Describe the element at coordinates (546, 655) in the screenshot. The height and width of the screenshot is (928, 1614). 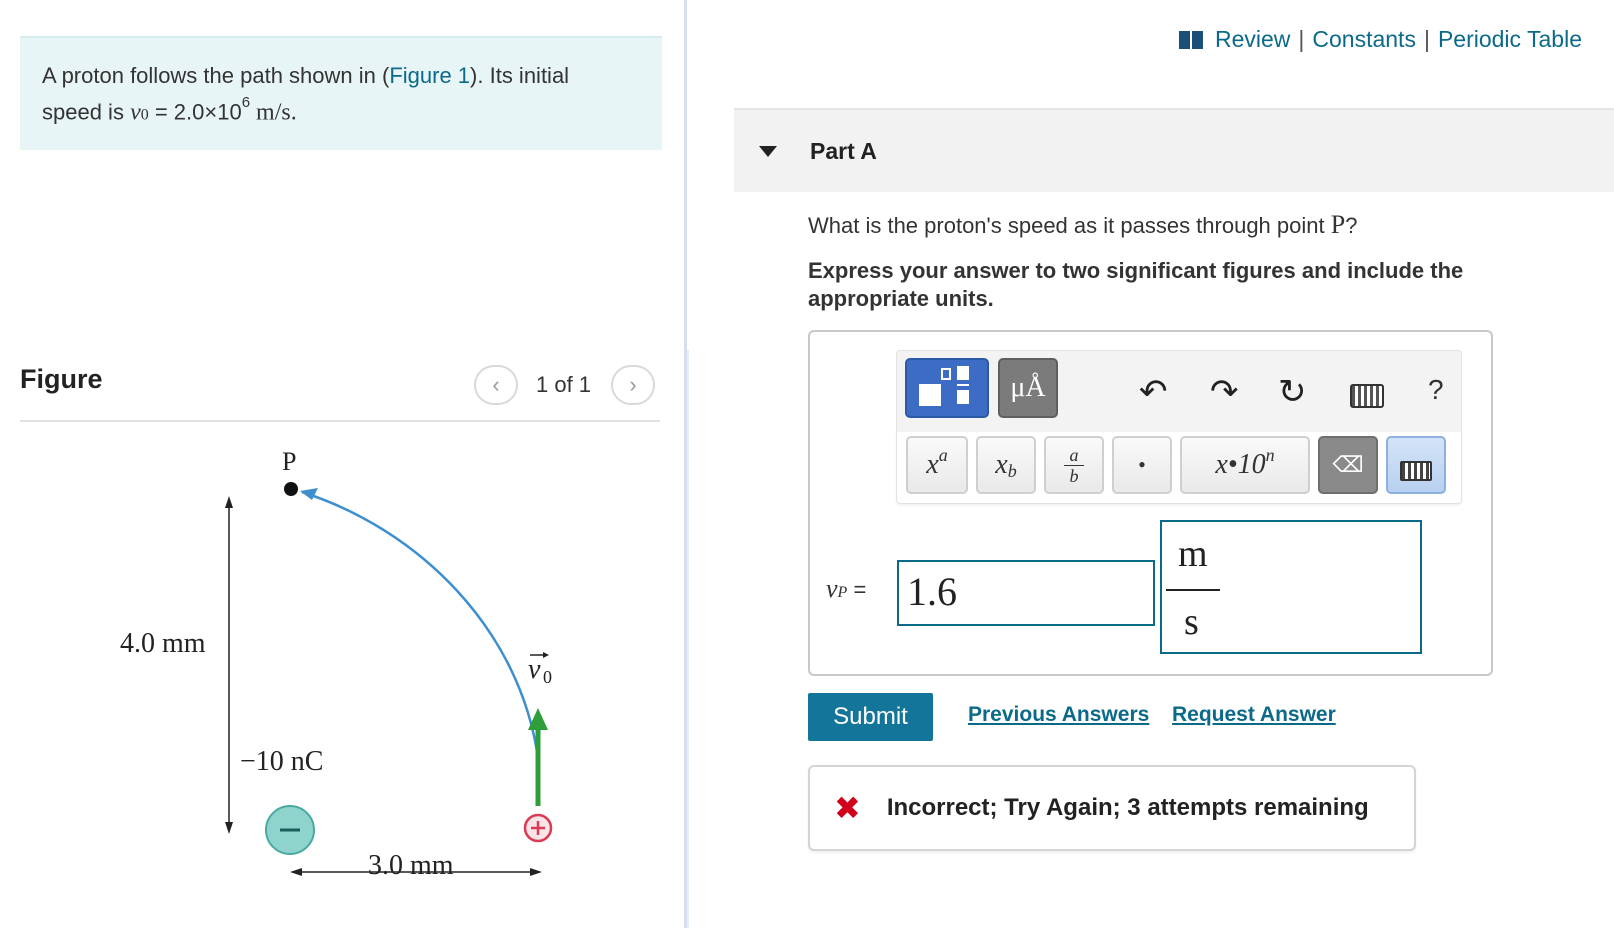
I see `velocity-vector-bar-head` at that location.